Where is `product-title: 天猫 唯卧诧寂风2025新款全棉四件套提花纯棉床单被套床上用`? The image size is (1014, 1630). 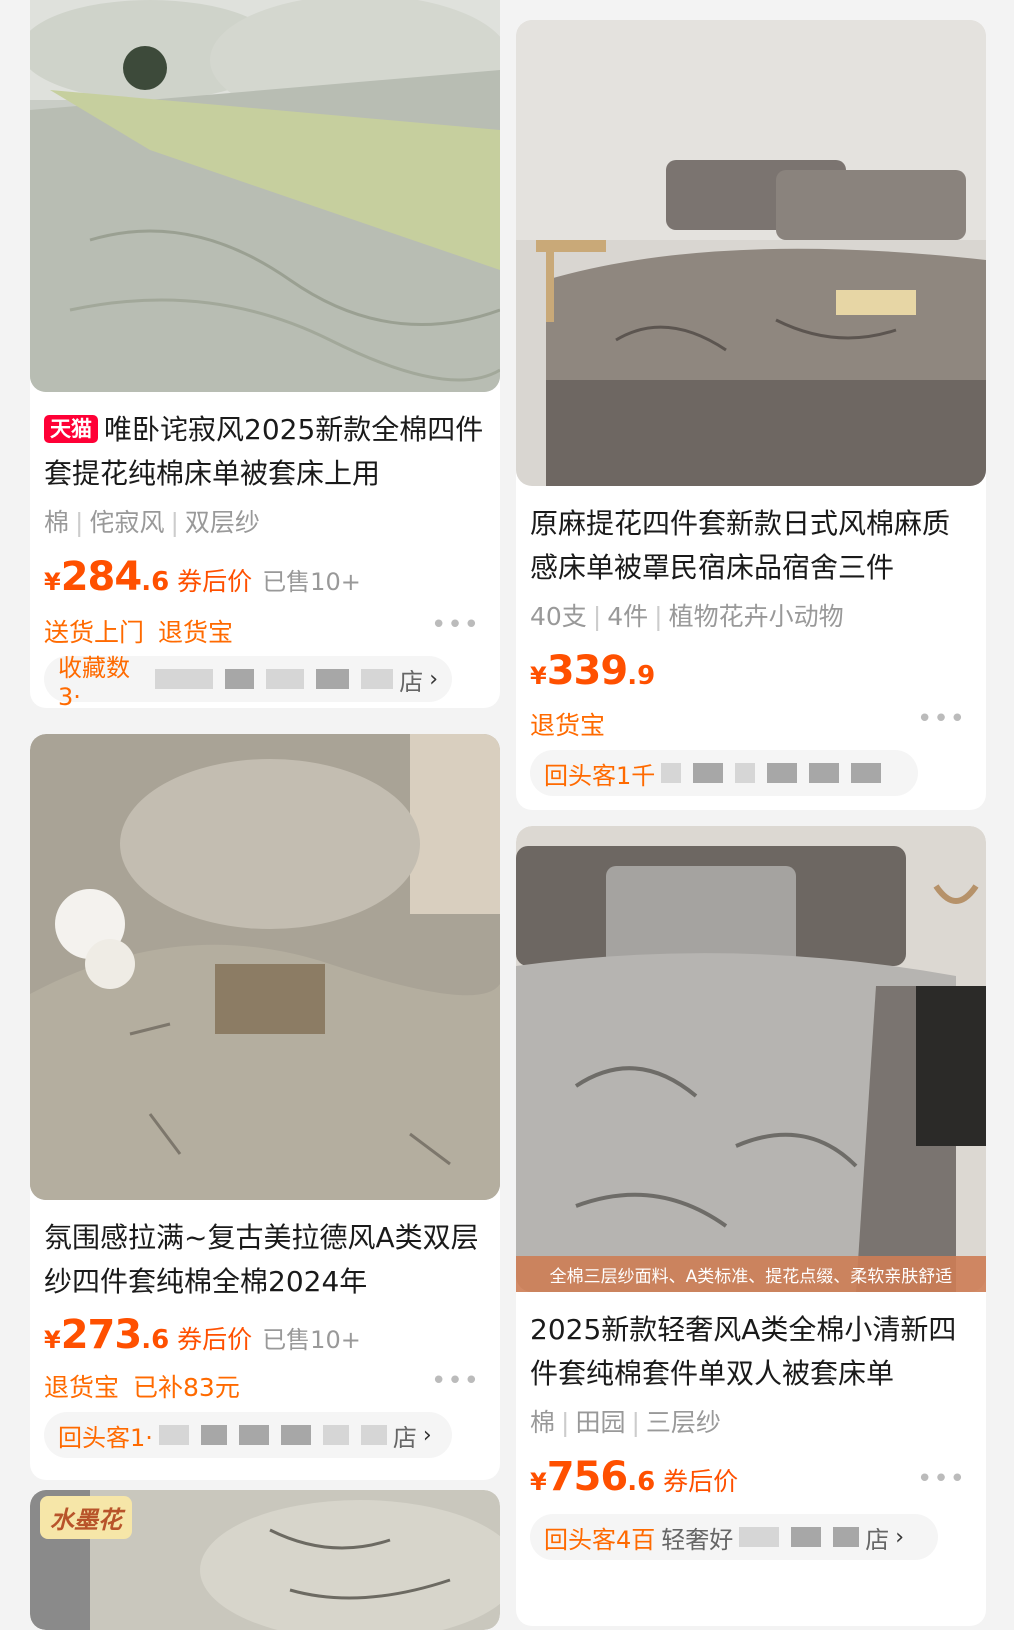 product-title: 天猫 唯卧诧寂风2025新款全棉四件套提花纯棉床单被套床上用 is located at coordinates (265, 452).